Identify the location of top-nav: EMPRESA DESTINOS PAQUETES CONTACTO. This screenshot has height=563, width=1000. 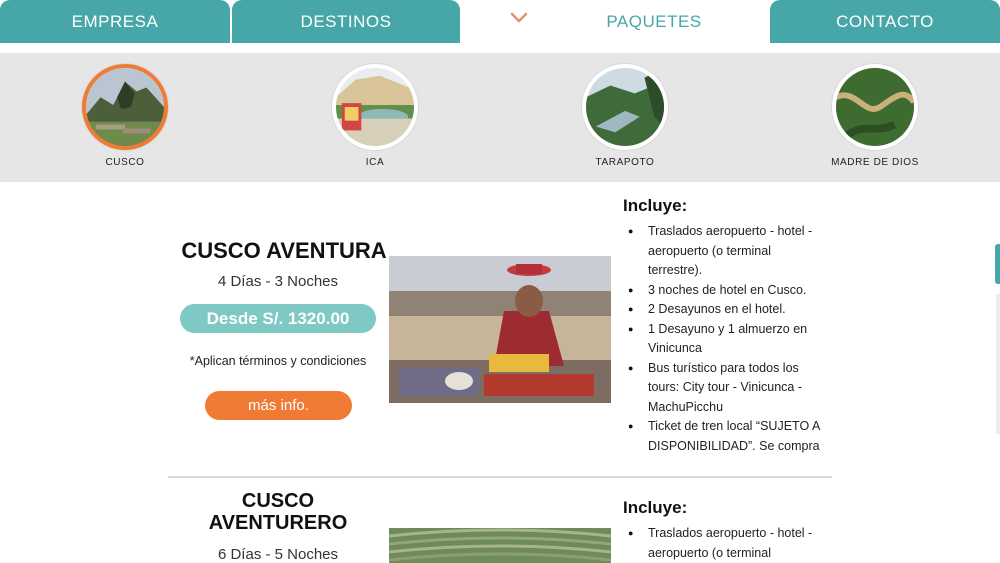
(500, 22).